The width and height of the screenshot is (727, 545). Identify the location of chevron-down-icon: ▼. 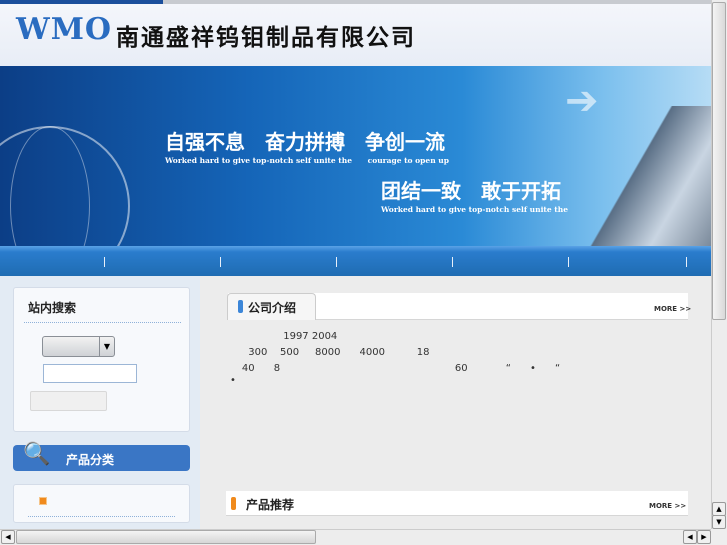
(106, 346).